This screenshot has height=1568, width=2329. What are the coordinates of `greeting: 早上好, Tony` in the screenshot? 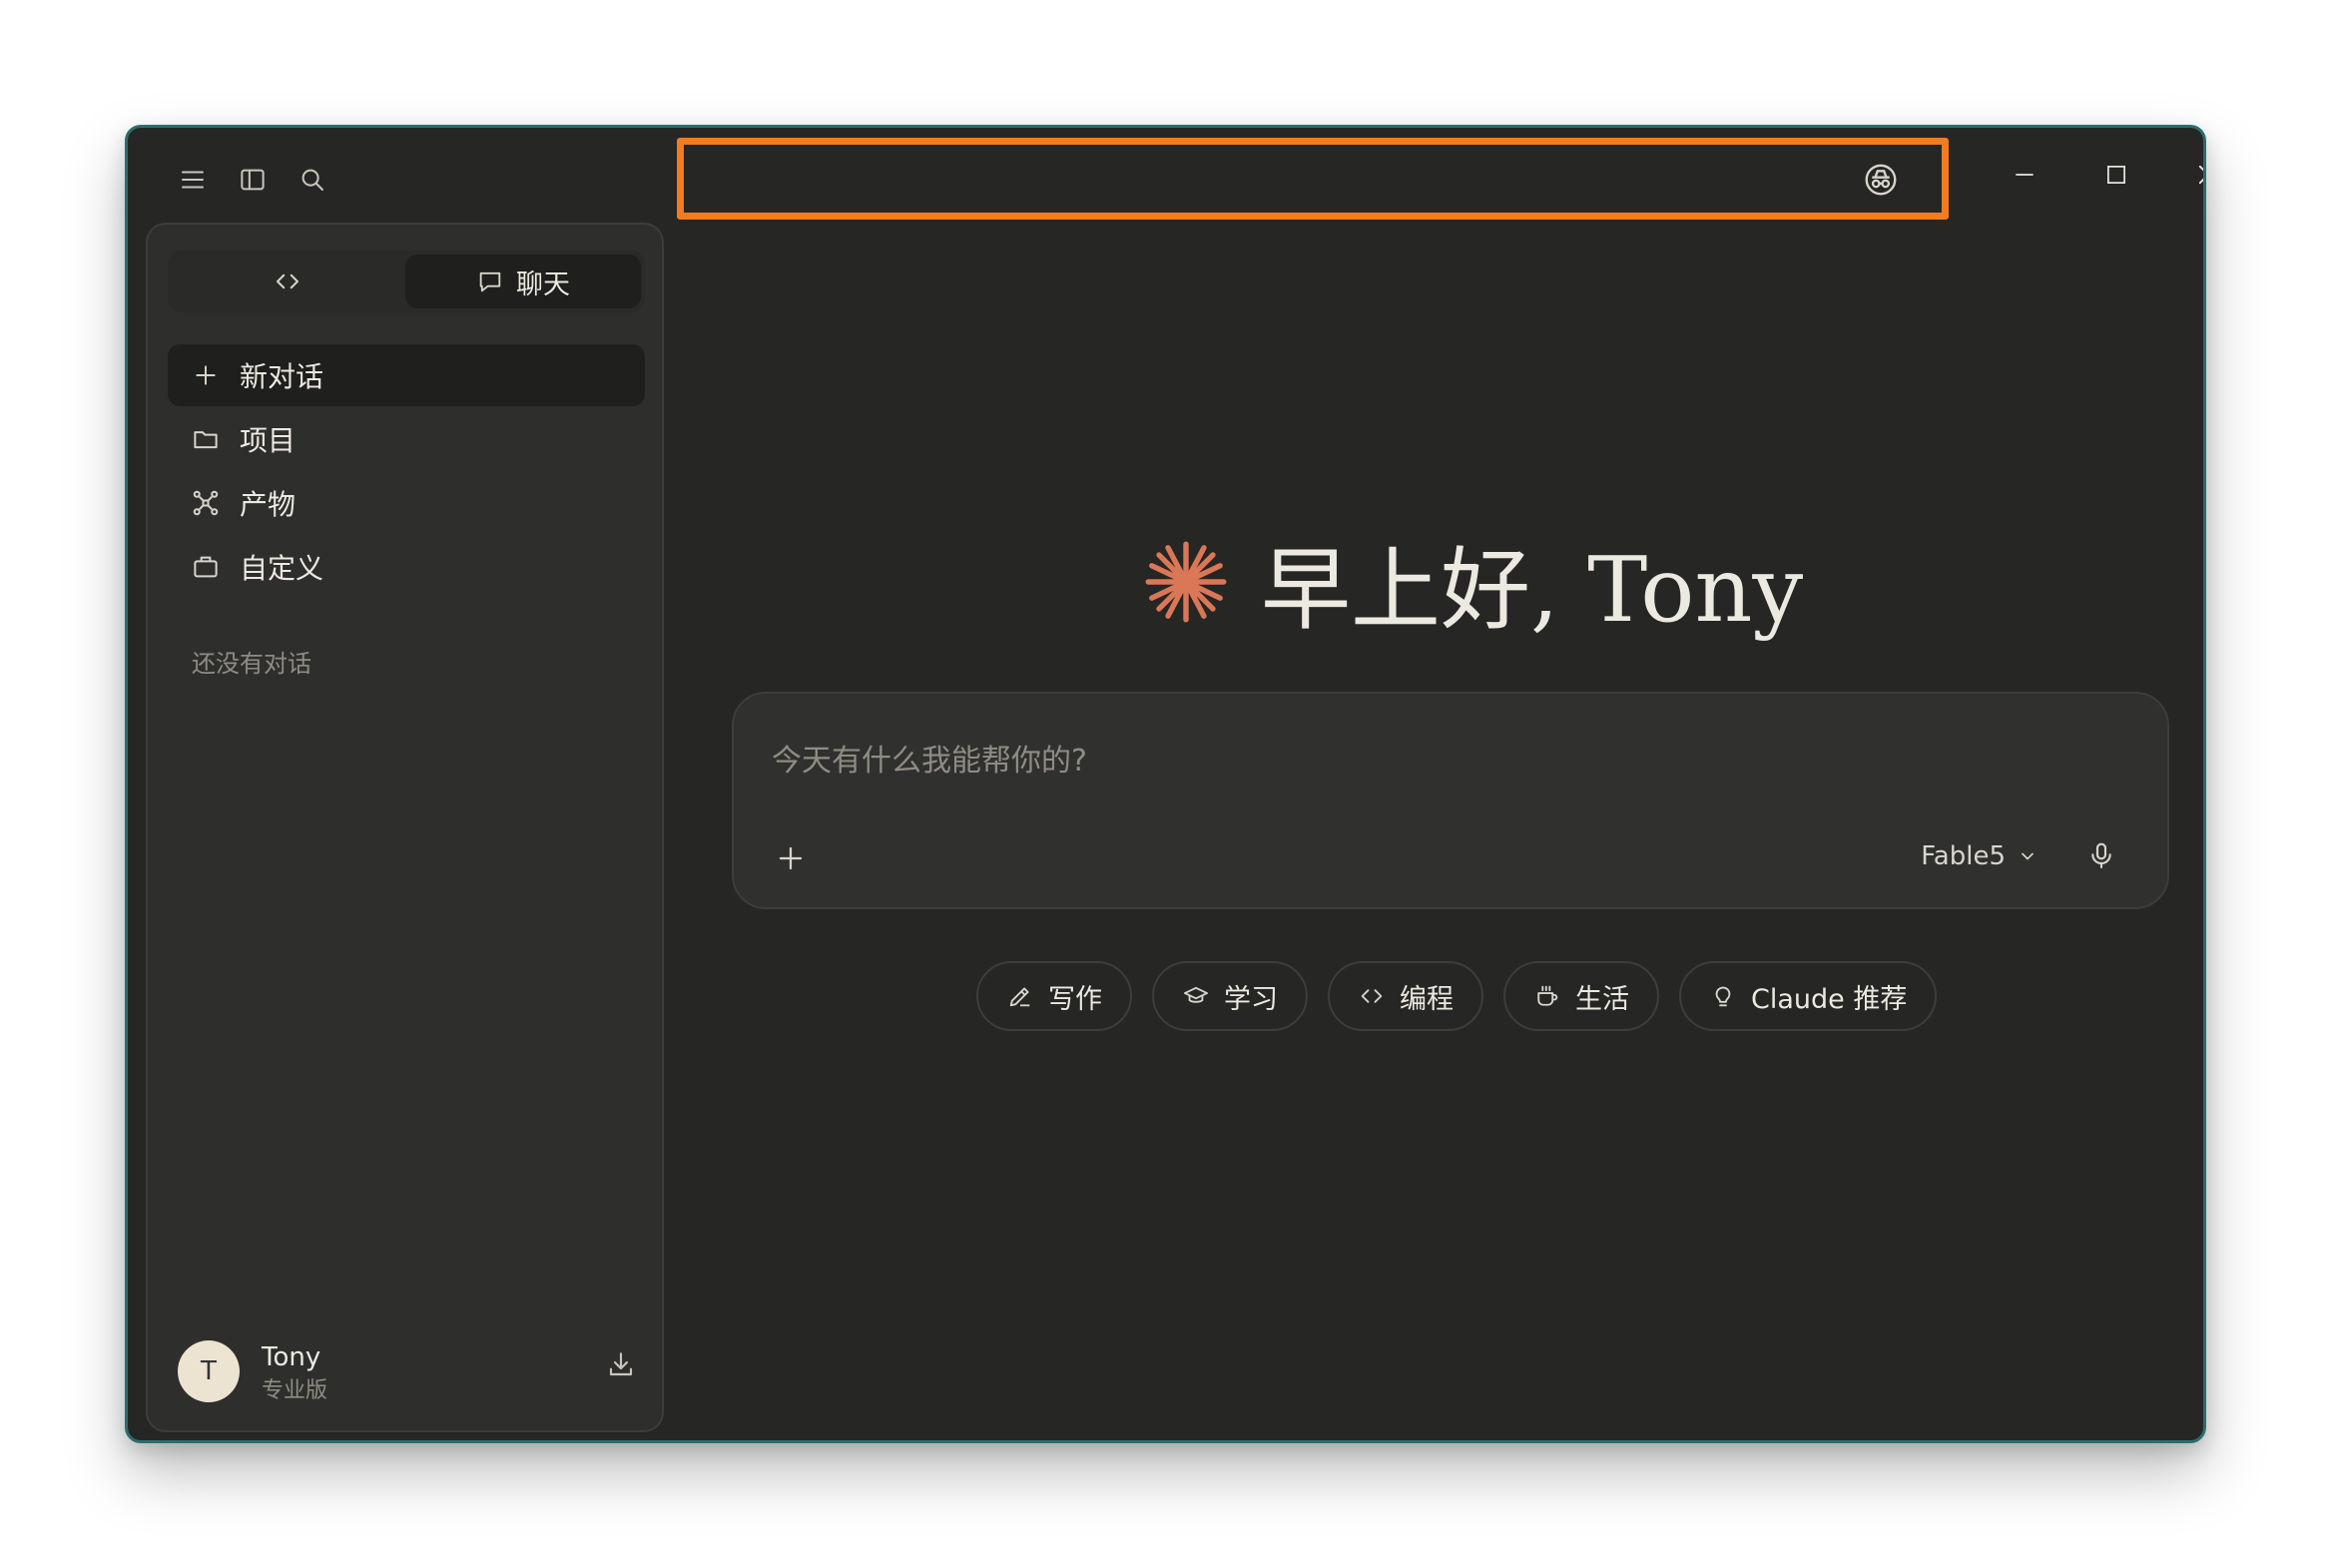 It's located at (1472, 582).